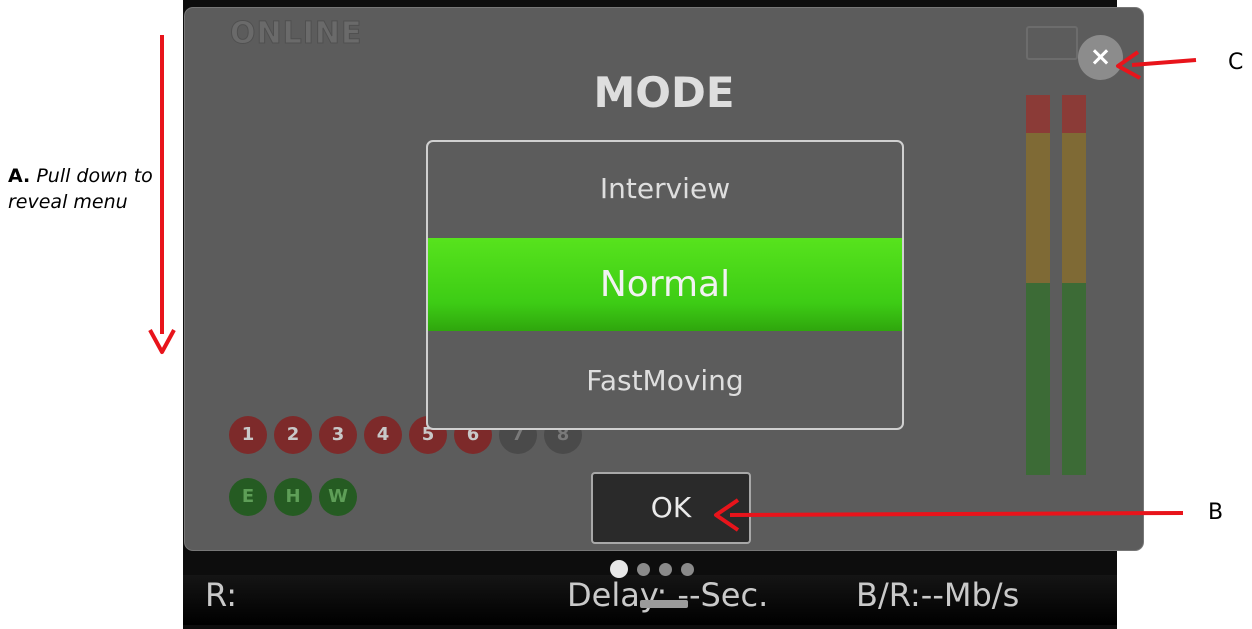 The height and width of the screenshot is (629, 1252). Describe the element at coordinates (949, 515) in the screenshot. I see `arrow-b` at that location.